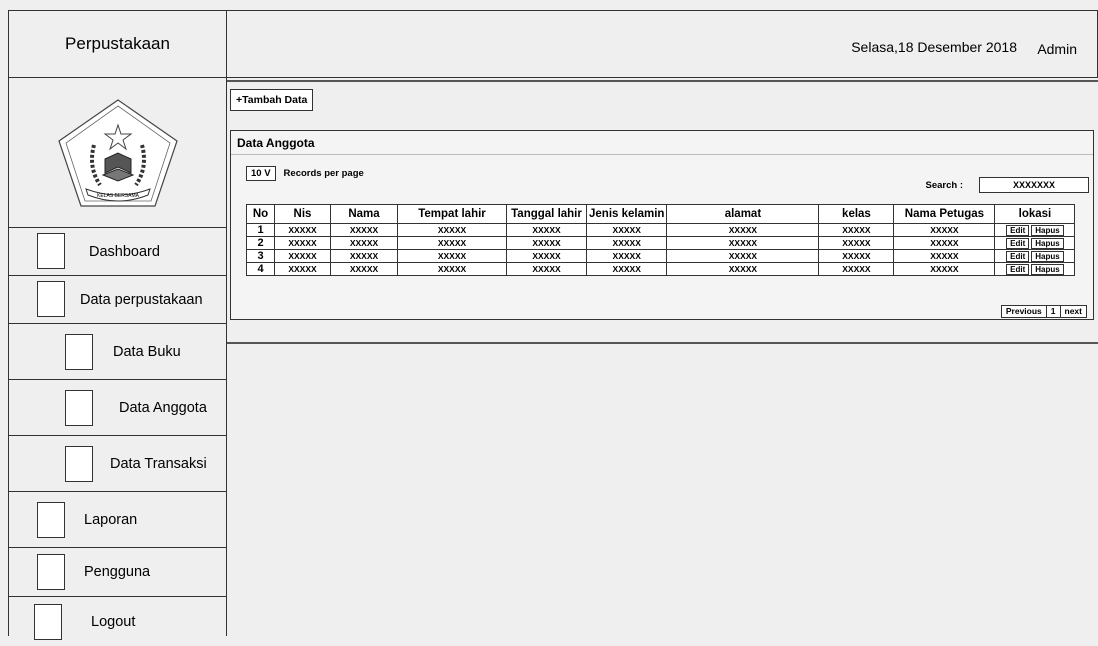 The width and height of the screenshot is (1098, 646). Describe the element at coordinates (260, 243) in the screenshot. I see `cell-no: 2` at that location.